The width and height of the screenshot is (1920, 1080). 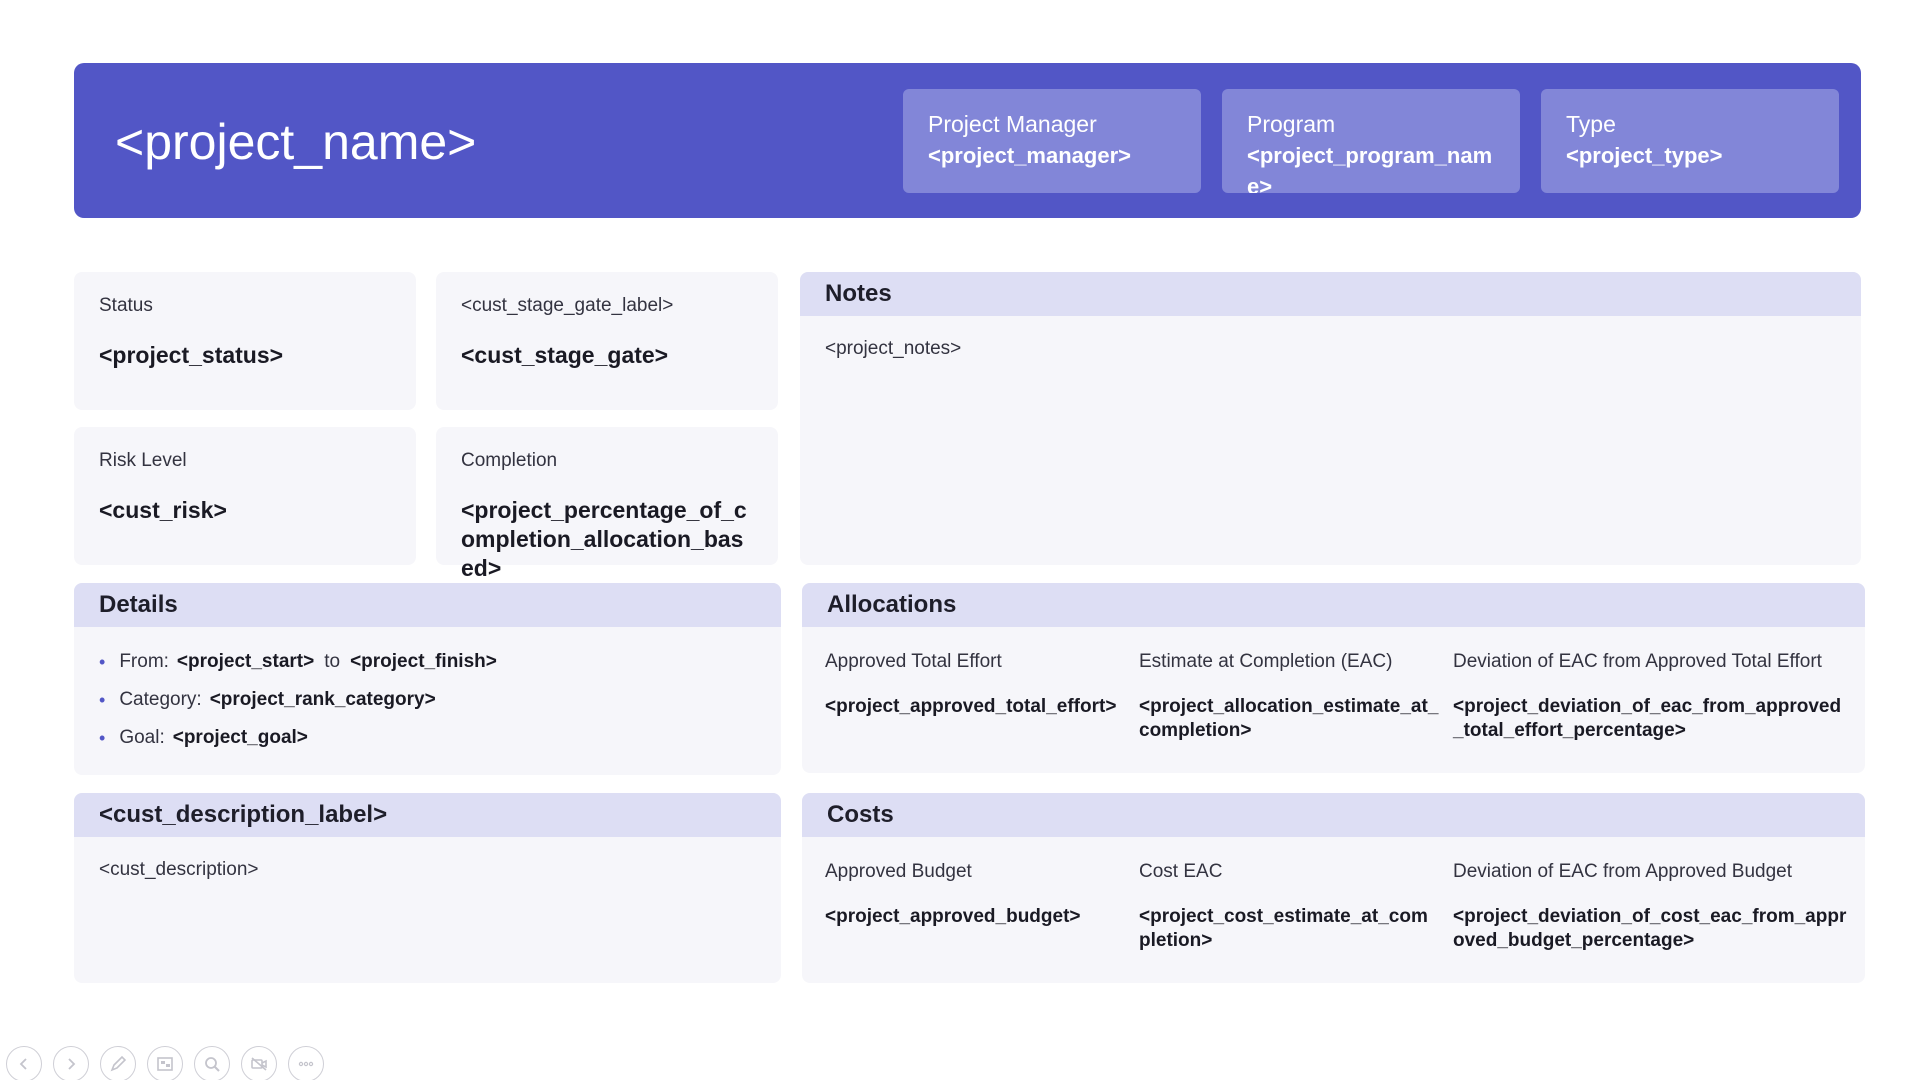 What do you see at coordinates (893, 348) in the screenshot?
I see `notes-body: <project_notes>` at bounding box center [893, 348].